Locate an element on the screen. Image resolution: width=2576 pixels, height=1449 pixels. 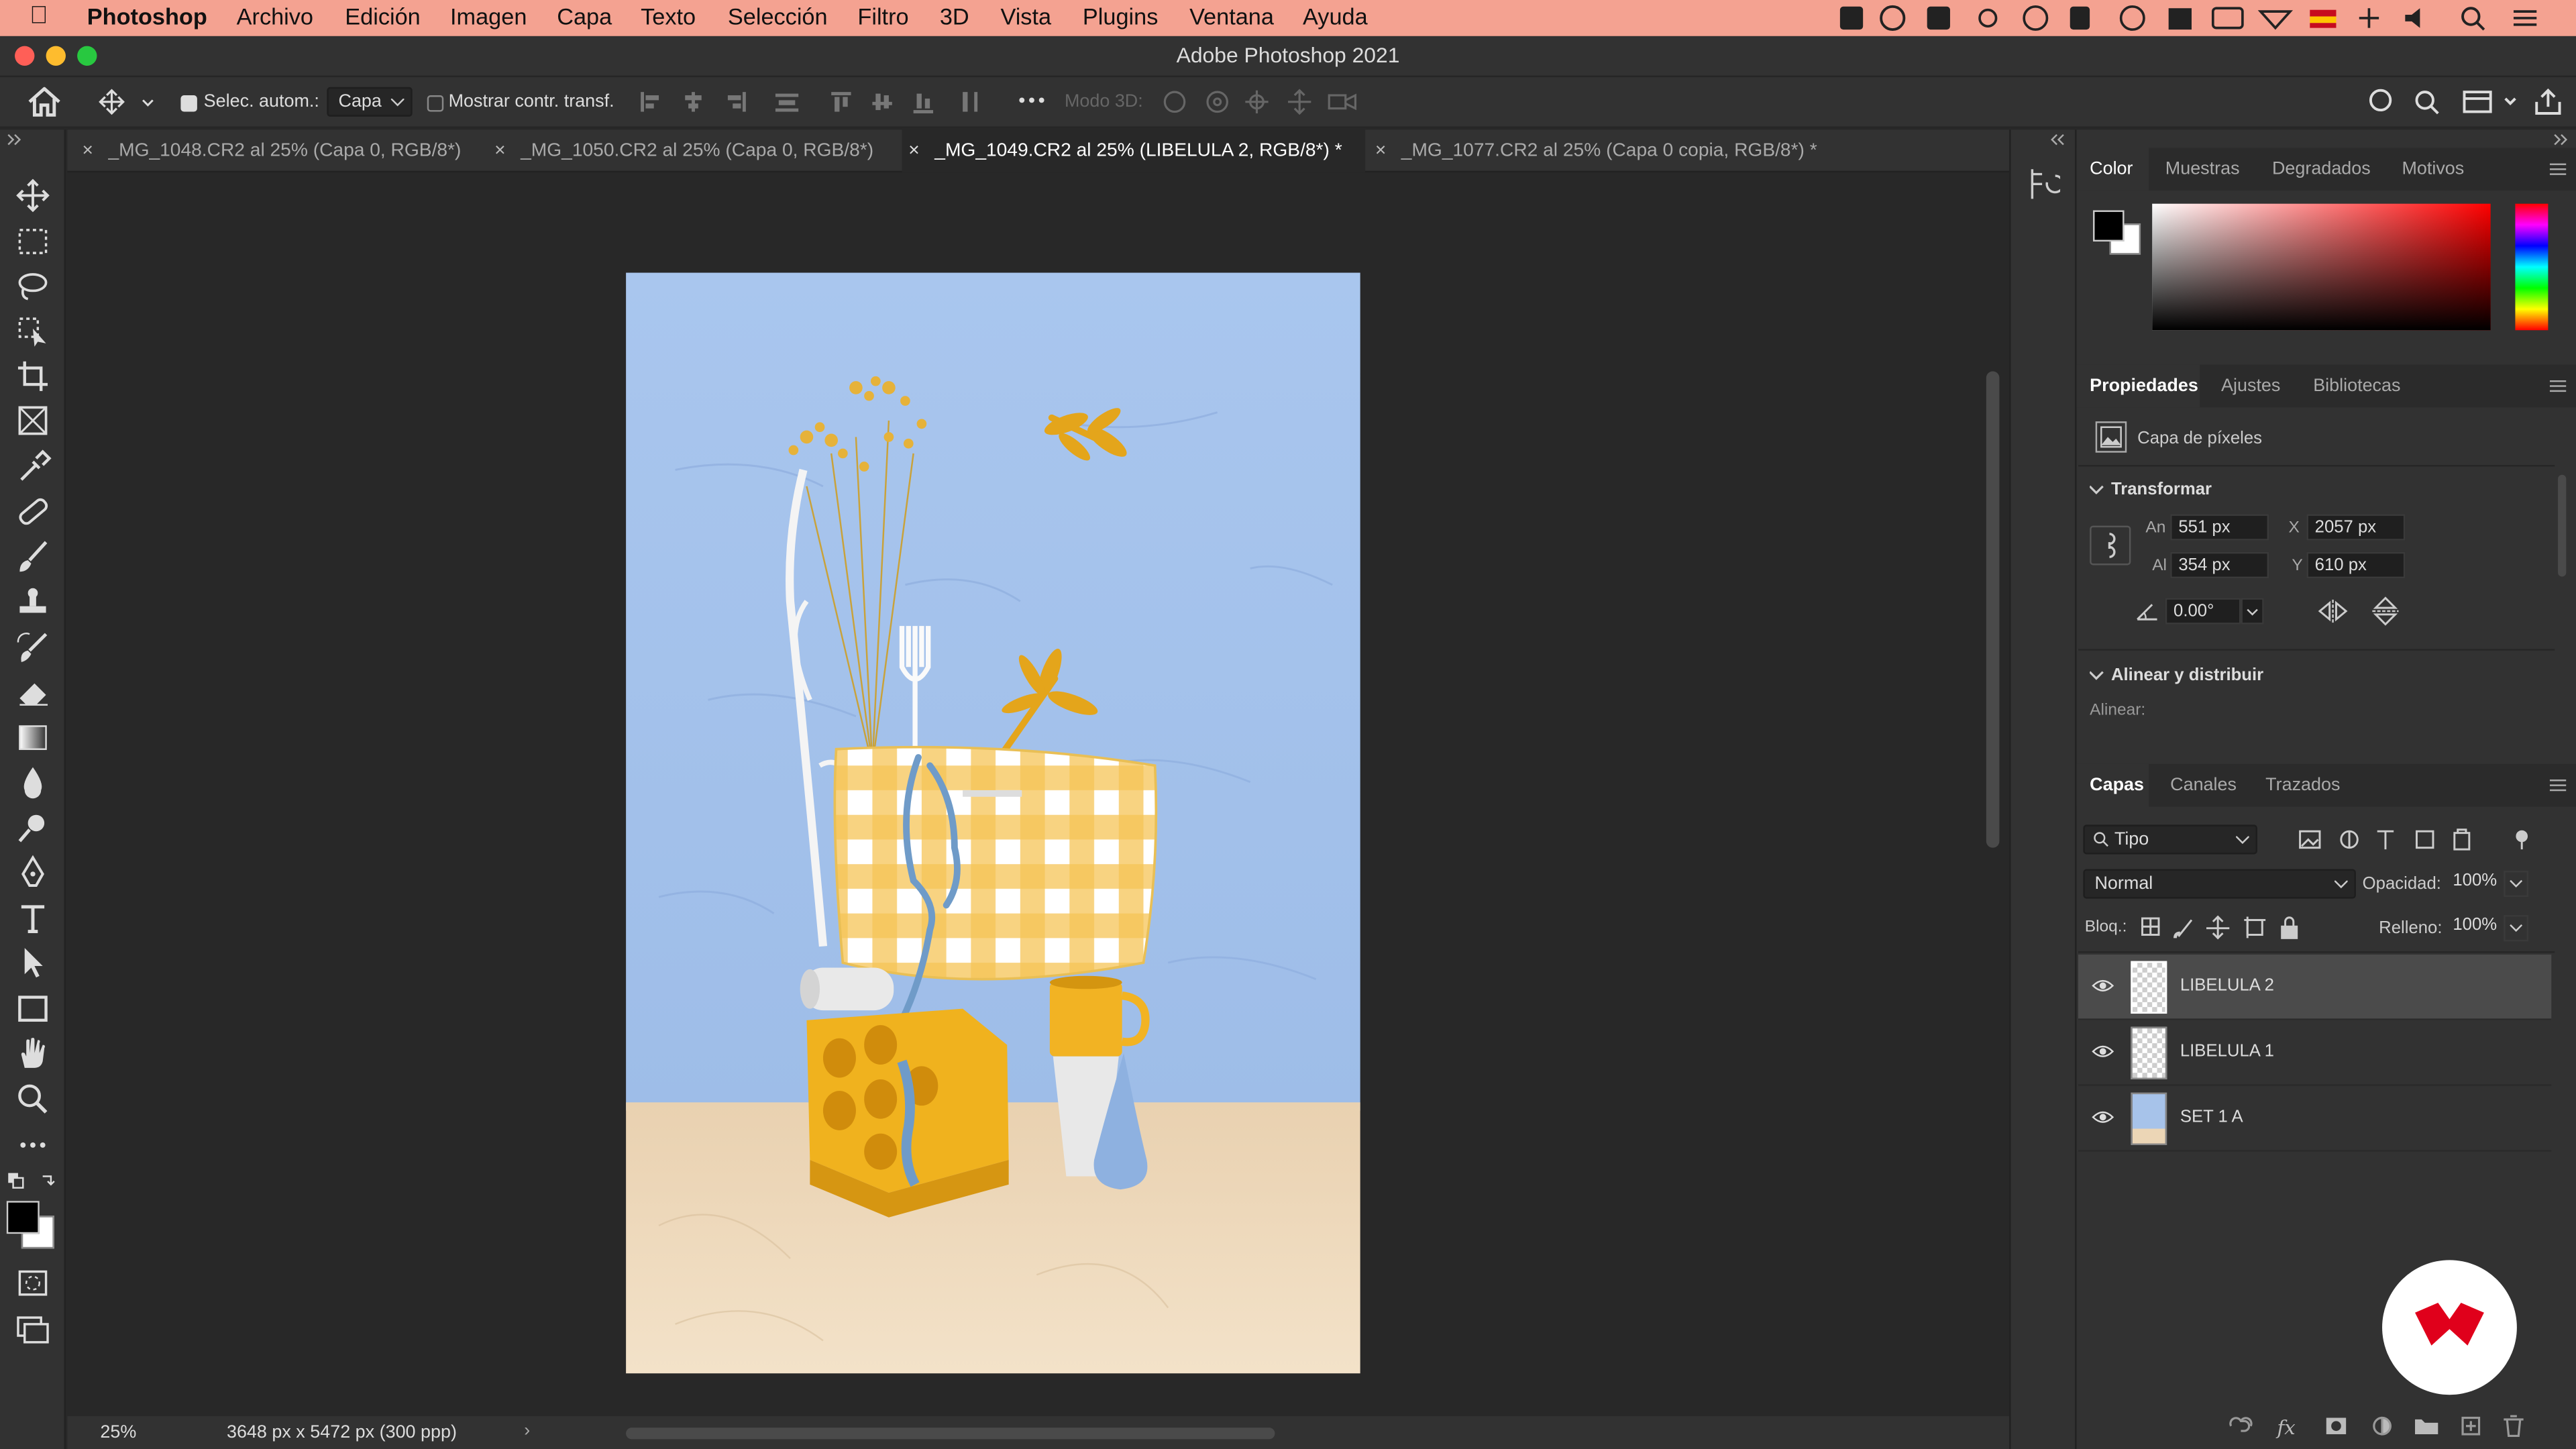
x-field: 2057 px is located at coordinates (2356, 527).